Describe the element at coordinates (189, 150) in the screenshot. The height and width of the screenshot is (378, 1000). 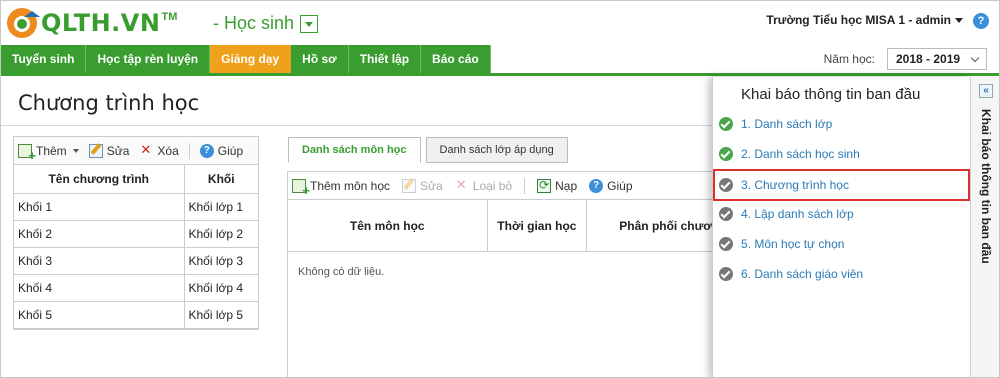
I see `toolbar-divider` at that location.